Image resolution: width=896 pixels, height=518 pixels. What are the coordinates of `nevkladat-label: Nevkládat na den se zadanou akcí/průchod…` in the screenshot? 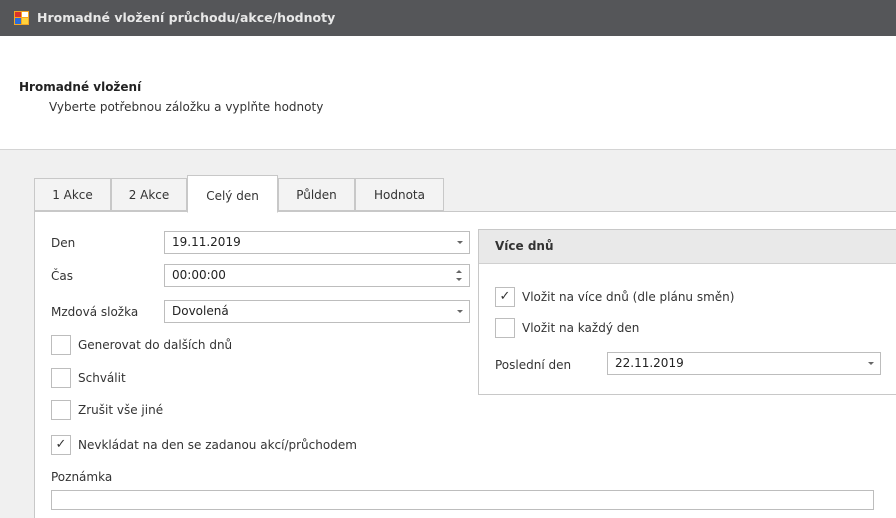 It's located at (217, 445).